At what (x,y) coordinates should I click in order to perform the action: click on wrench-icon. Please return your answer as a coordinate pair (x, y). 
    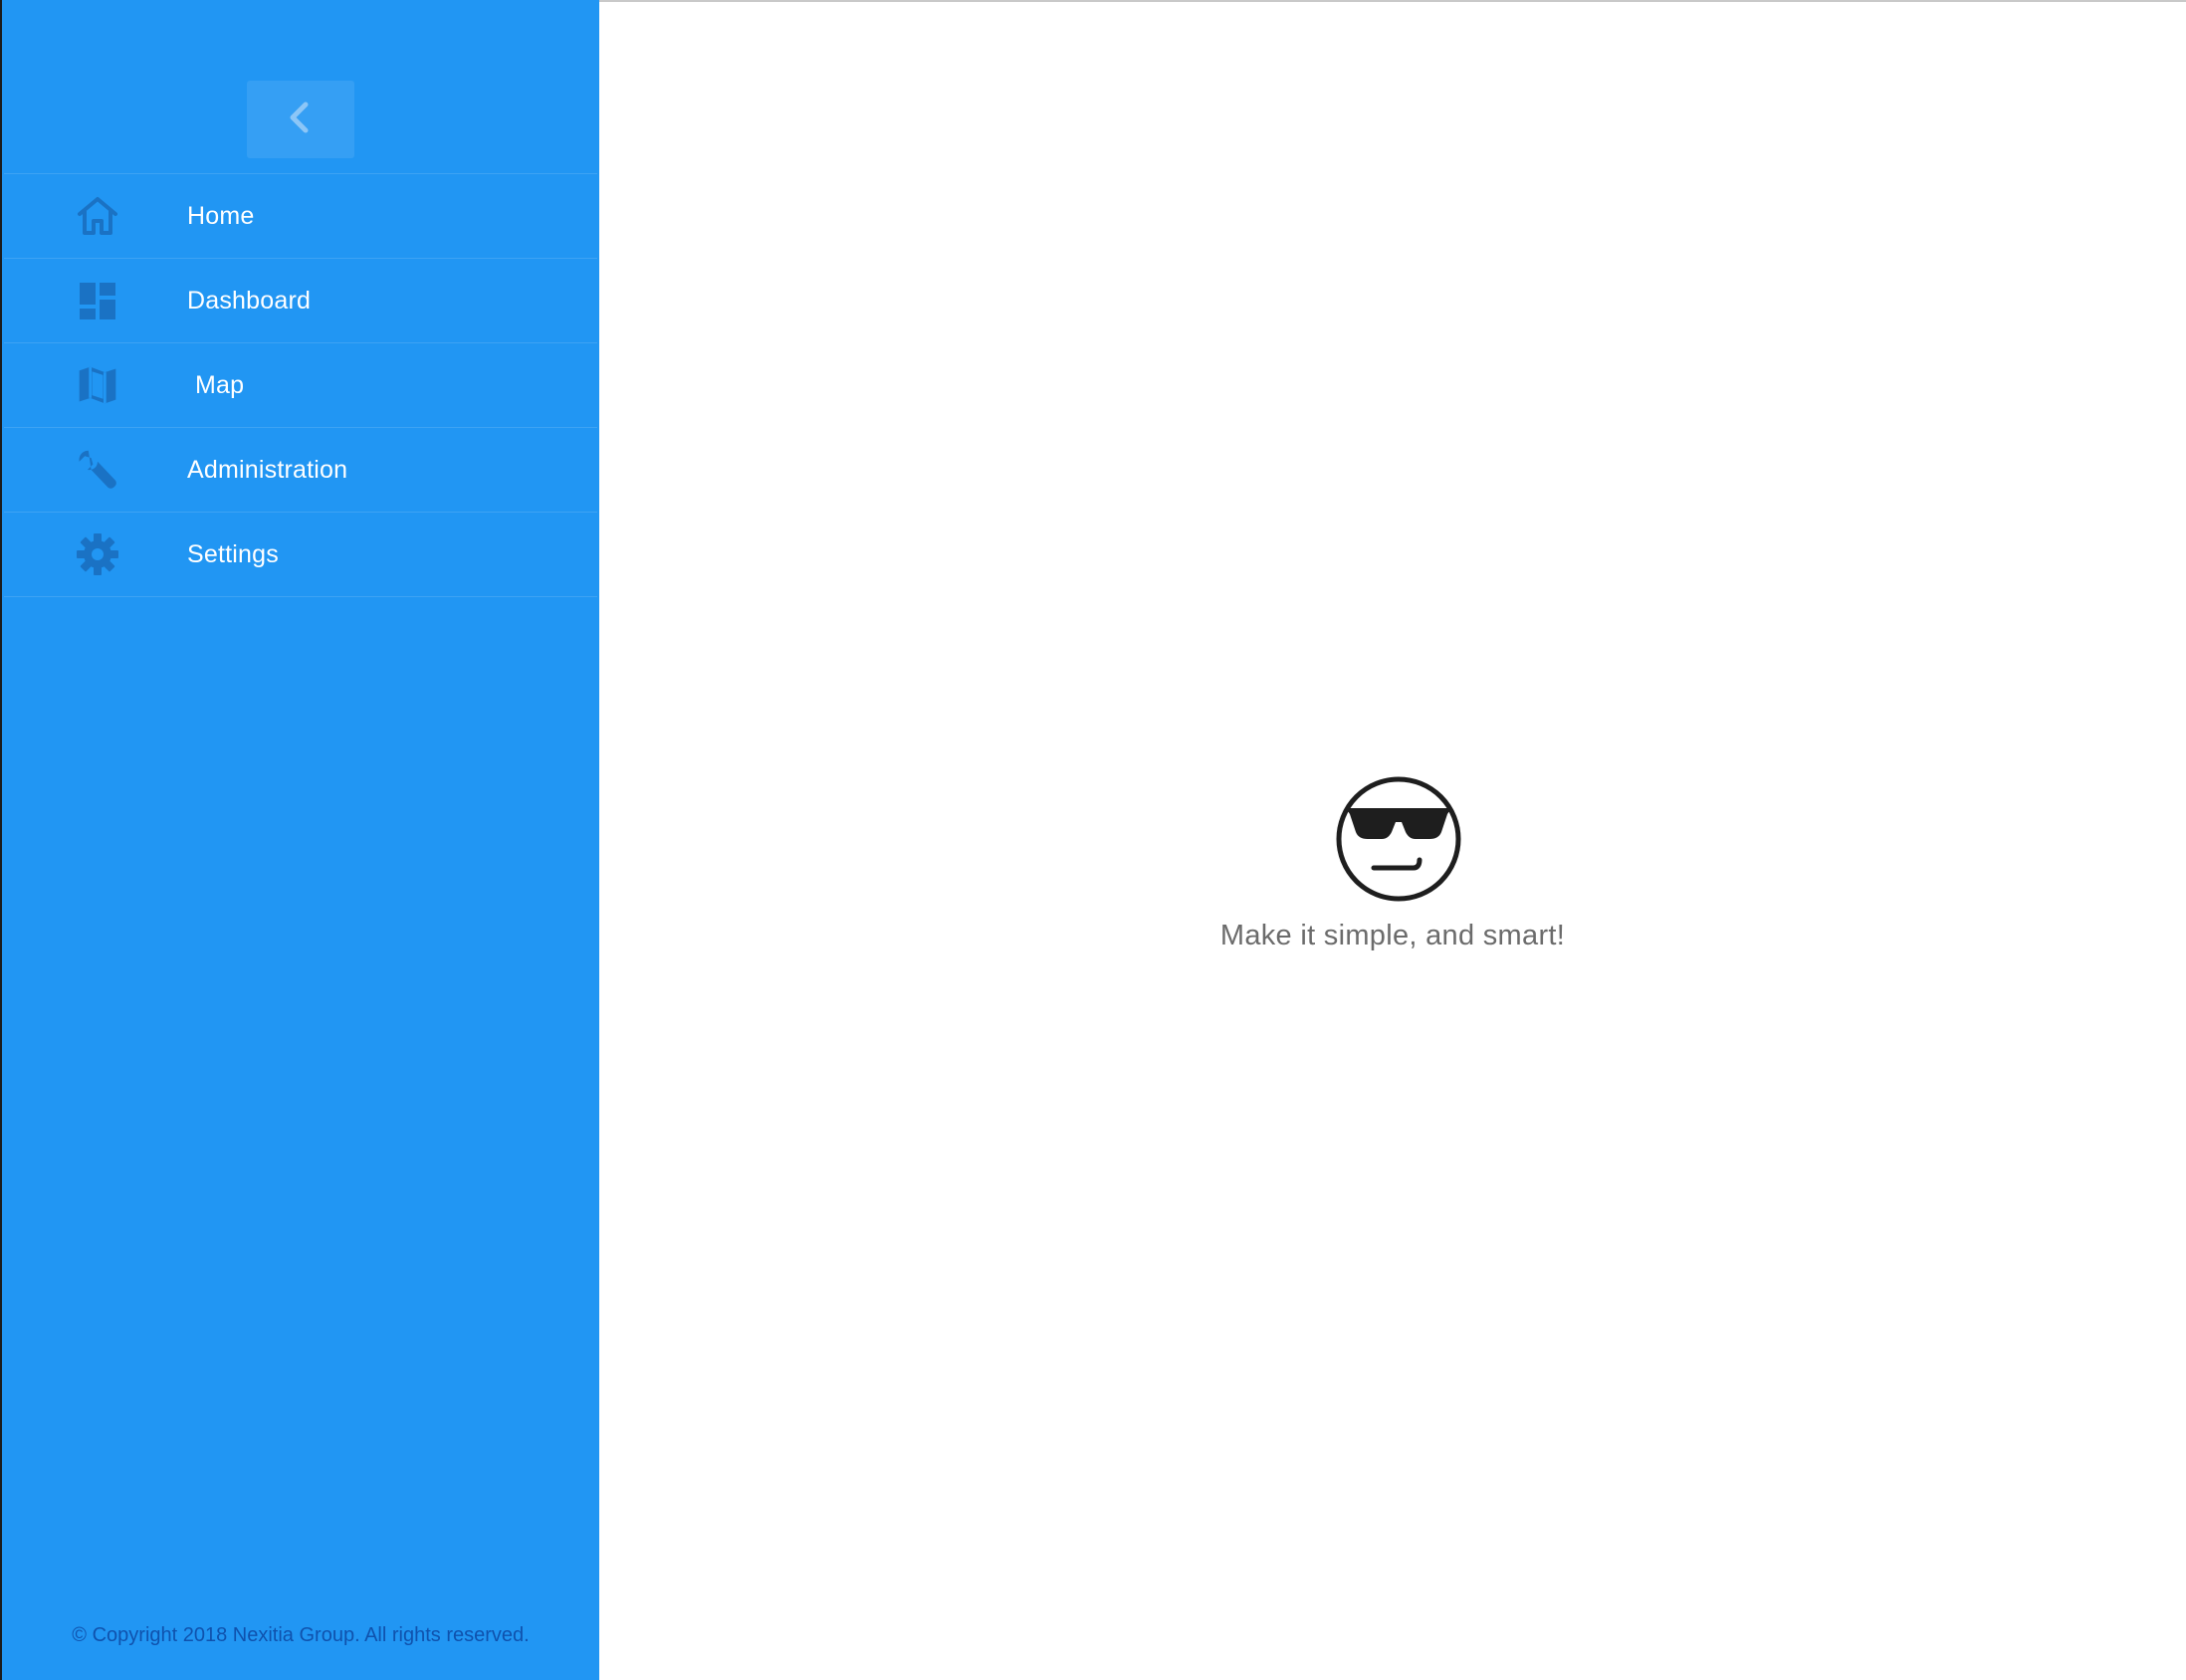
    Looking at the image, I should click on (97, 470).